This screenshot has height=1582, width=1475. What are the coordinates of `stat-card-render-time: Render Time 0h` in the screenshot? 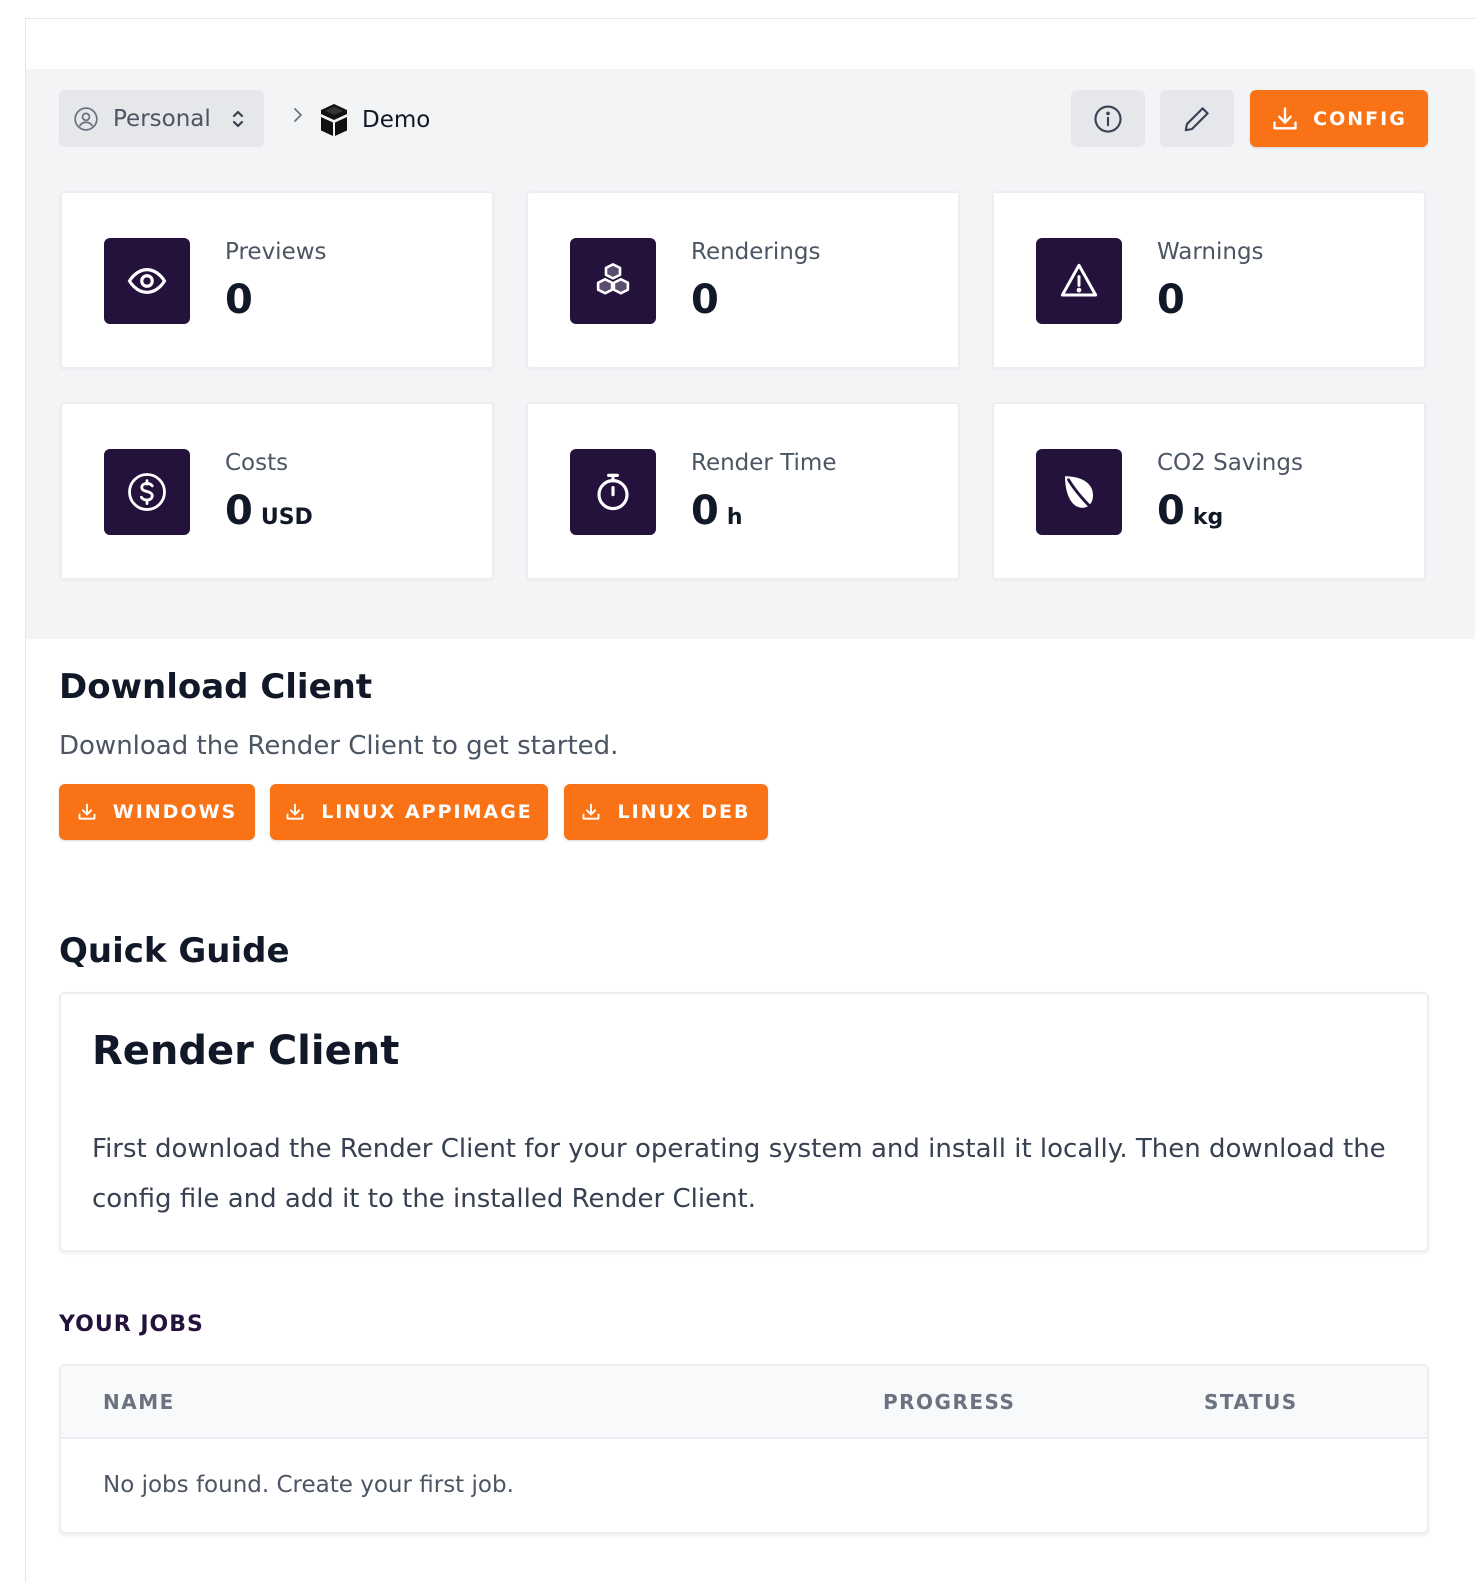 It's located at (743, 491).